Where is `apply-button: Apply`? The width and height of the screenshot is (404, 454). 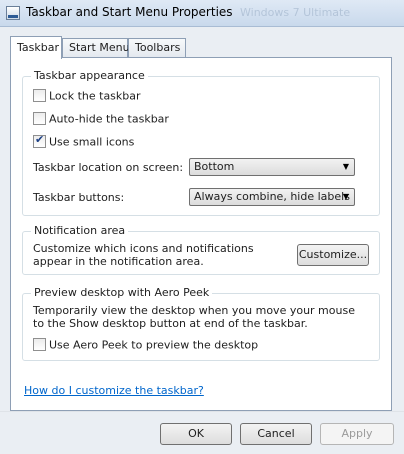 apply-button: Apply is located at coordinates (357, 434).